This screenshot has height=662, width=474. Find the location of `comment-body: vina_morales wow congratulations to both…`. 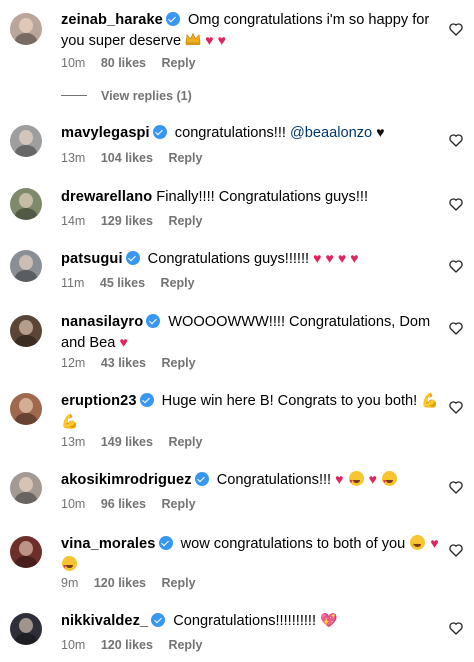

comment-body: vina_morales wow congratulations to both… is located at coordinates (250, 556).